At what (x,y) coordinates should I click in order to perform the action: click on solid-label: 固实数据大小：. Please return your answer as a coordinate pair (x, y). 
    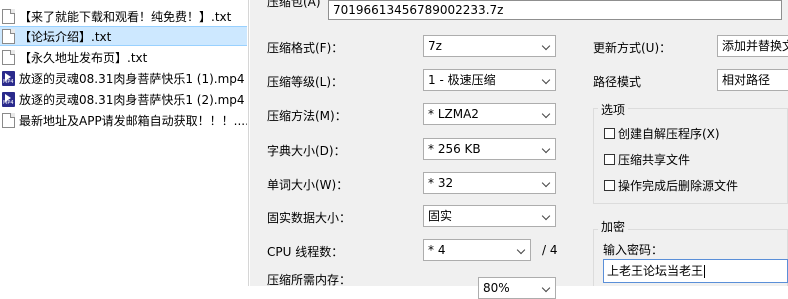
    Looking at the image, I should click on (309, 218).